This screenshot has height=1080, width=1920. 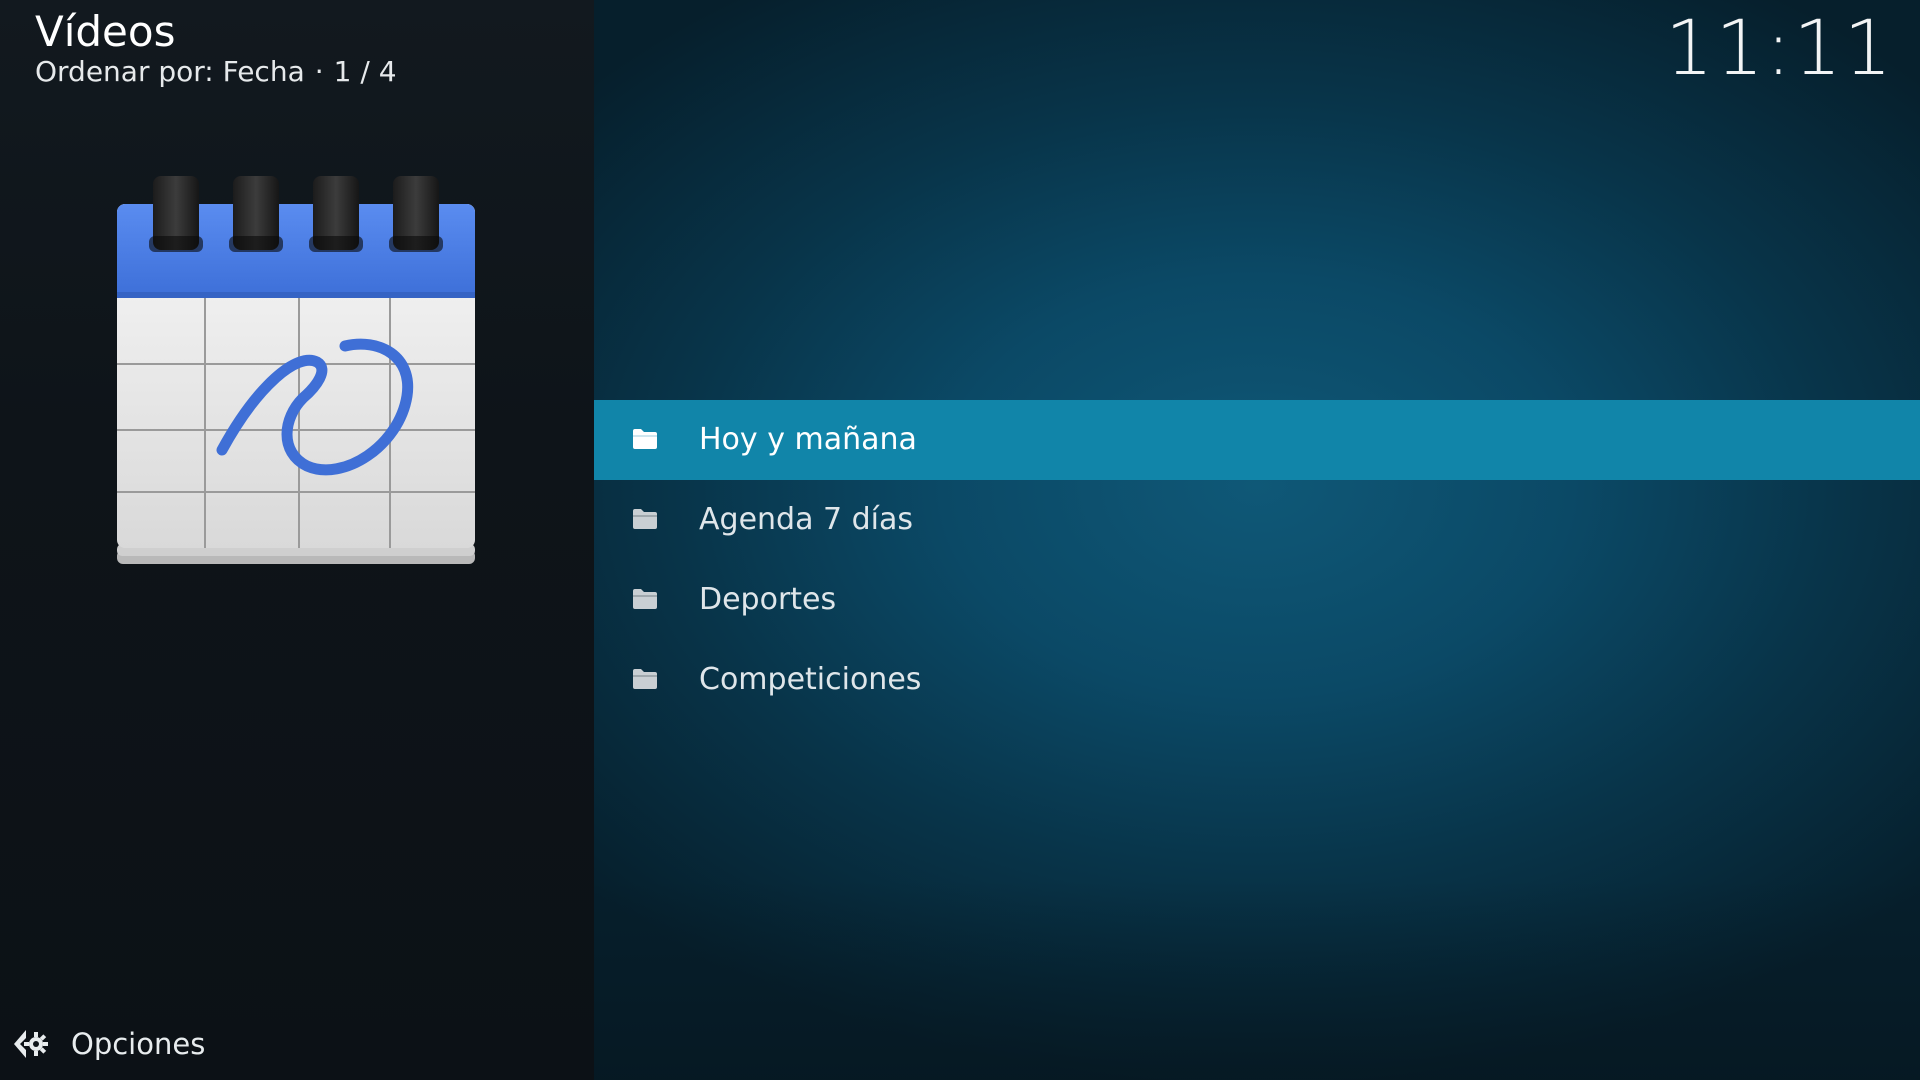 I want to click on page-title: Vídeos, so click(x=105, y=31).